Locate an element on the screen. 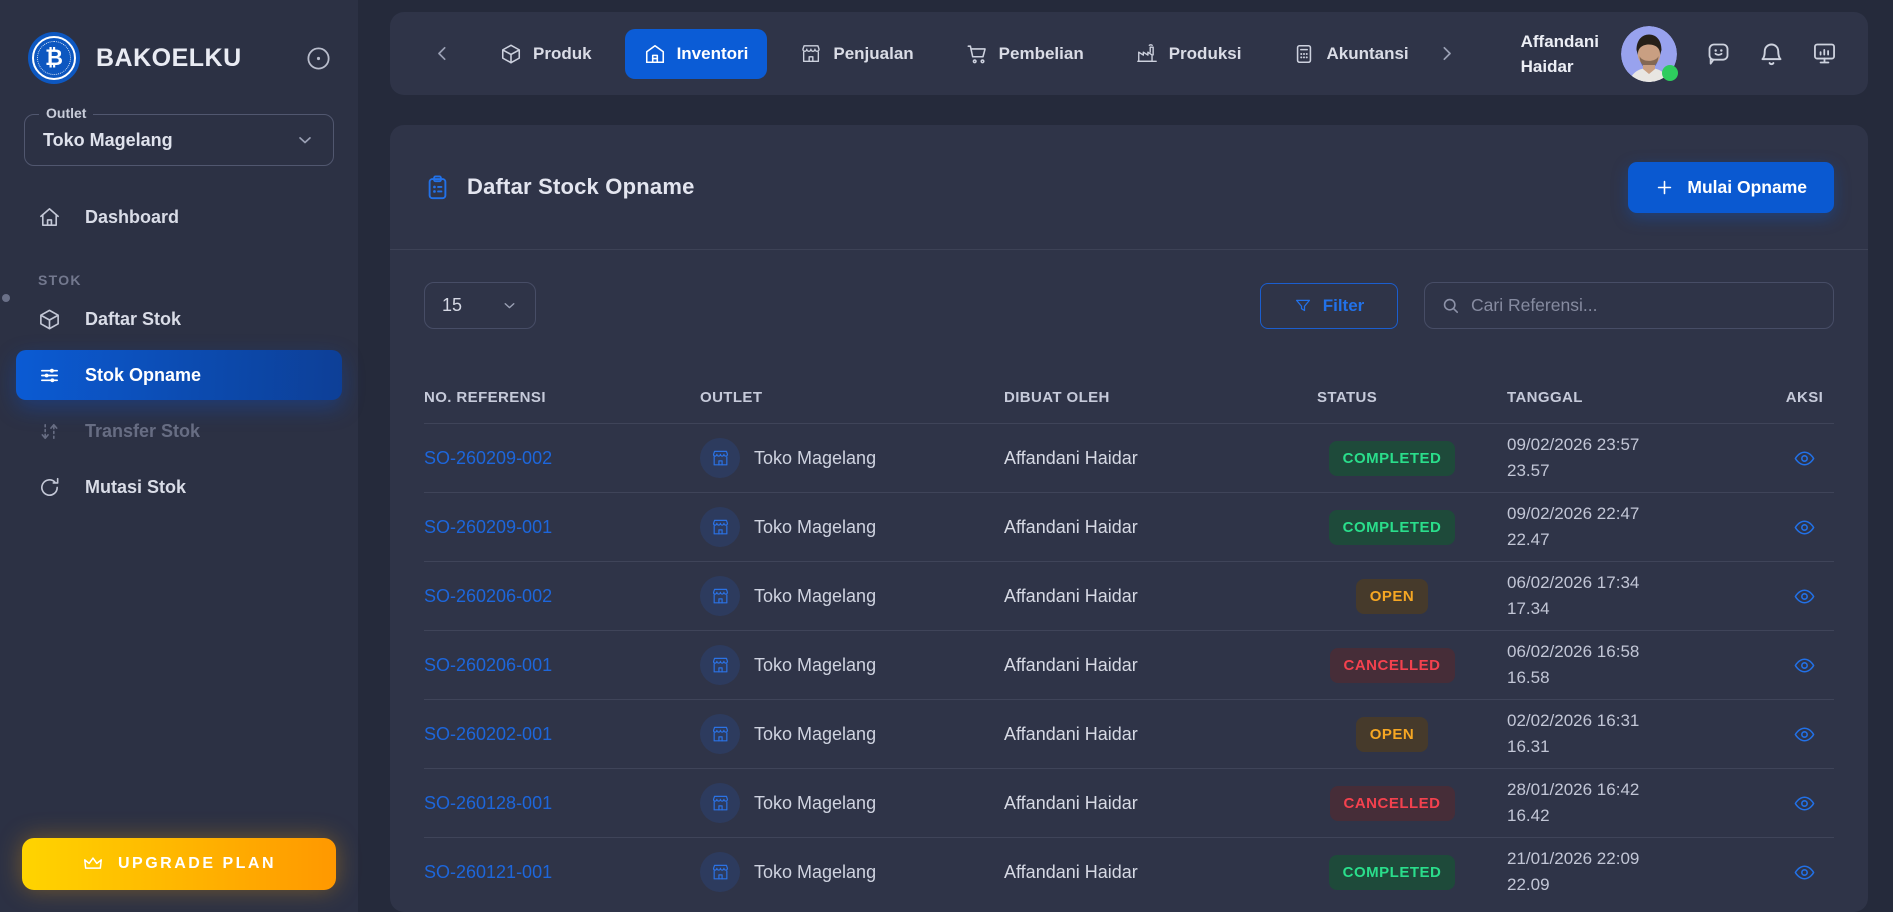  sidebar-item-mutasi-stok: Mutasi Stok is located at coordinates (179, 487).